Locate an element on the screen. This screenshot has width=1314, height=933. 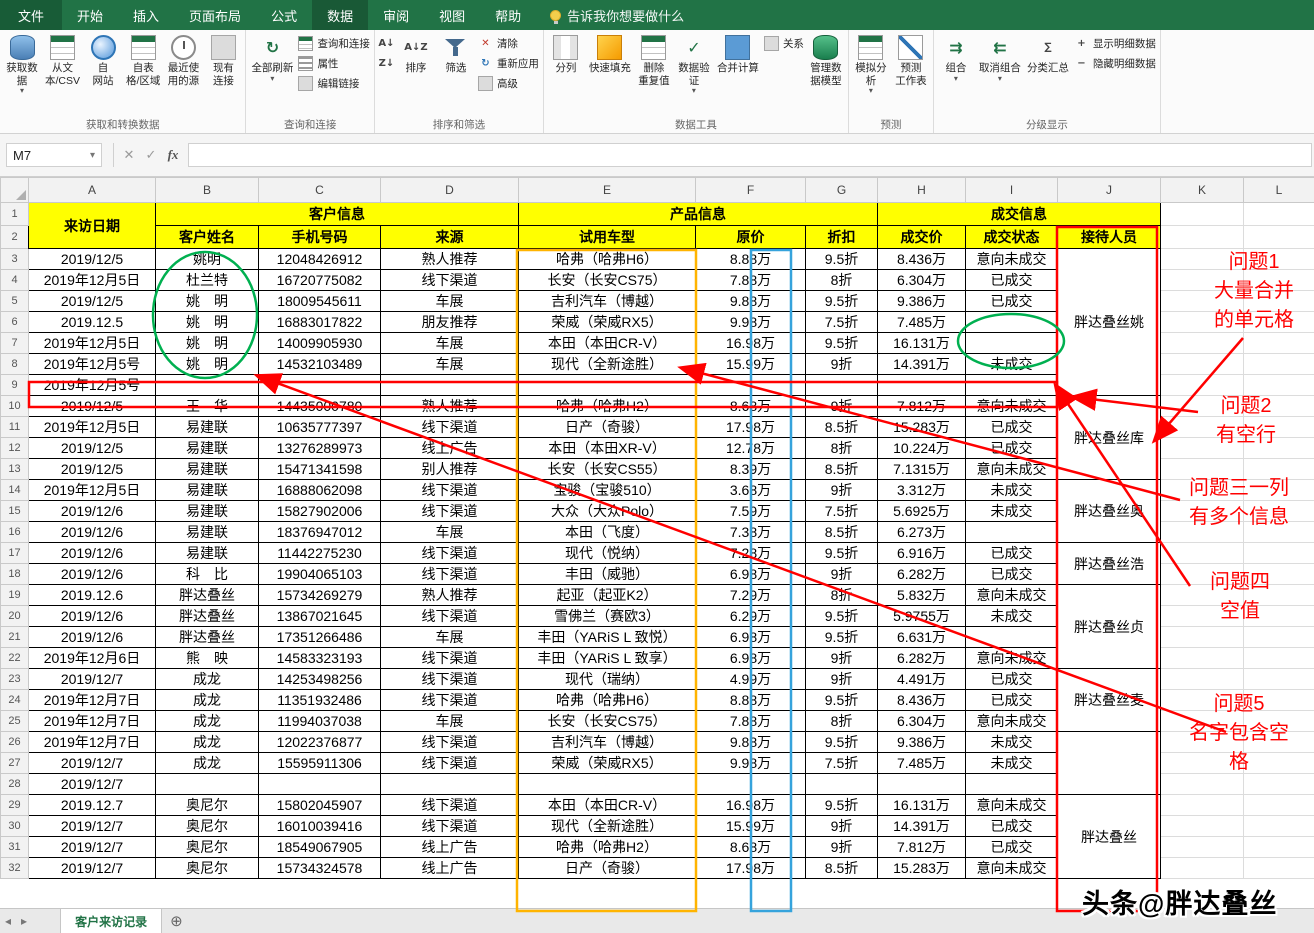
cell-A29: 2019.12.7 is located at coordinates (92, 805).